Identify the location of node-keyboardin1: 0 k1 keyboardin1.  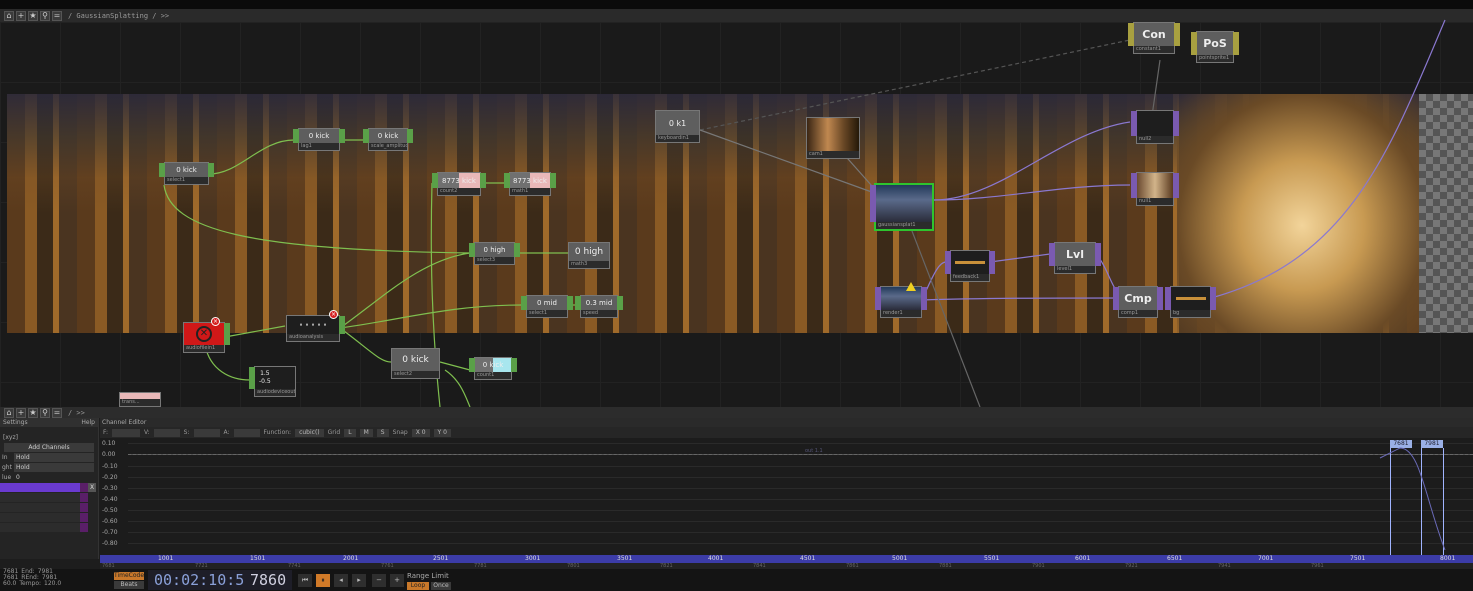
(677, 126).